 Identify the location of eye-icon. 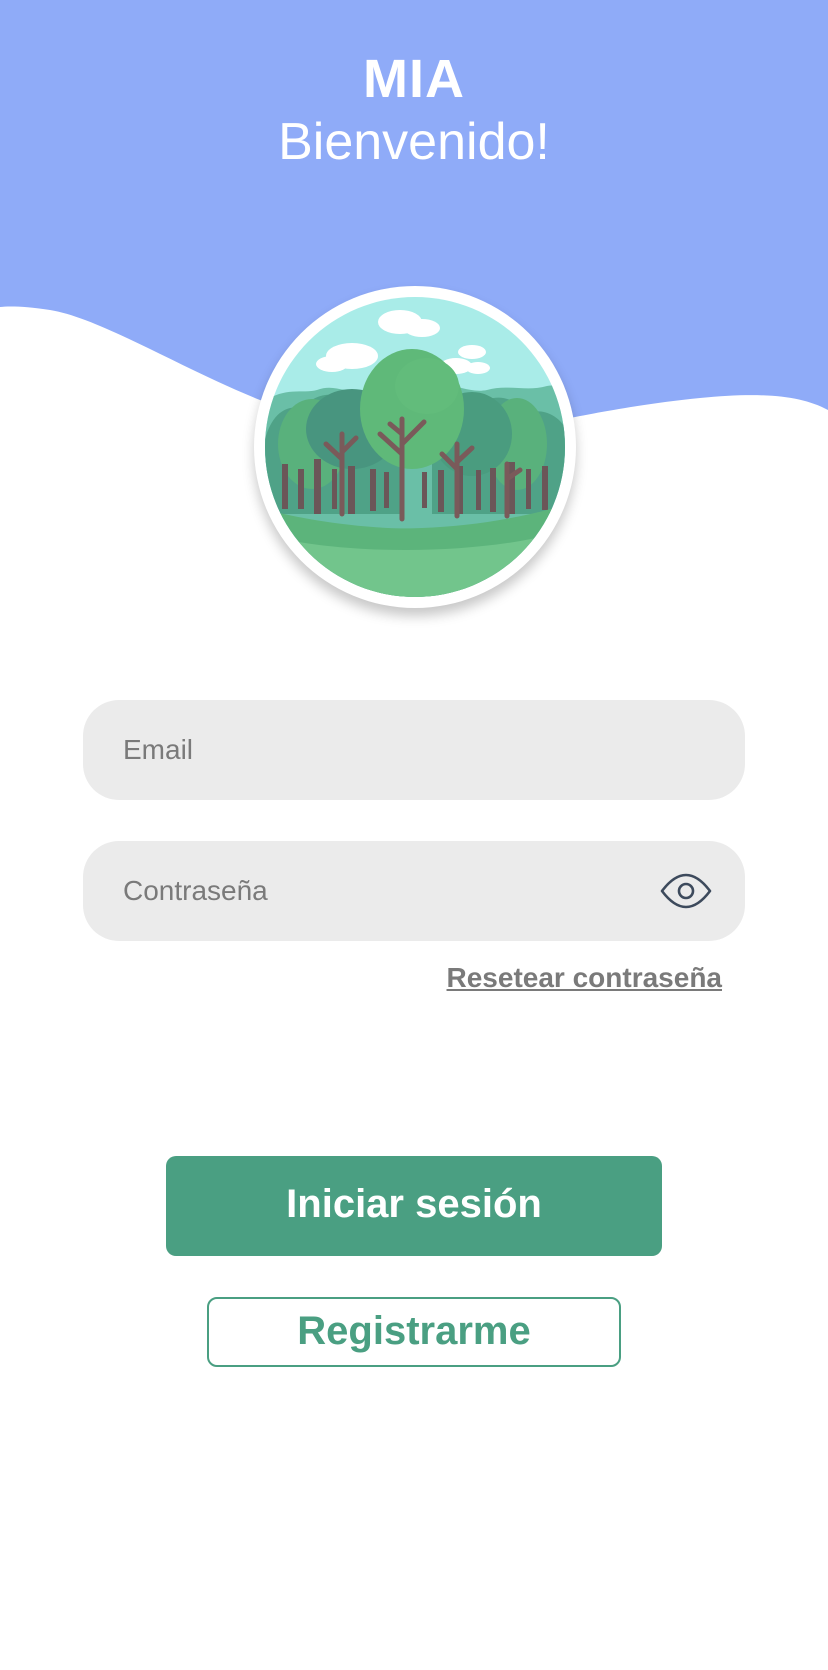
(686, 891).